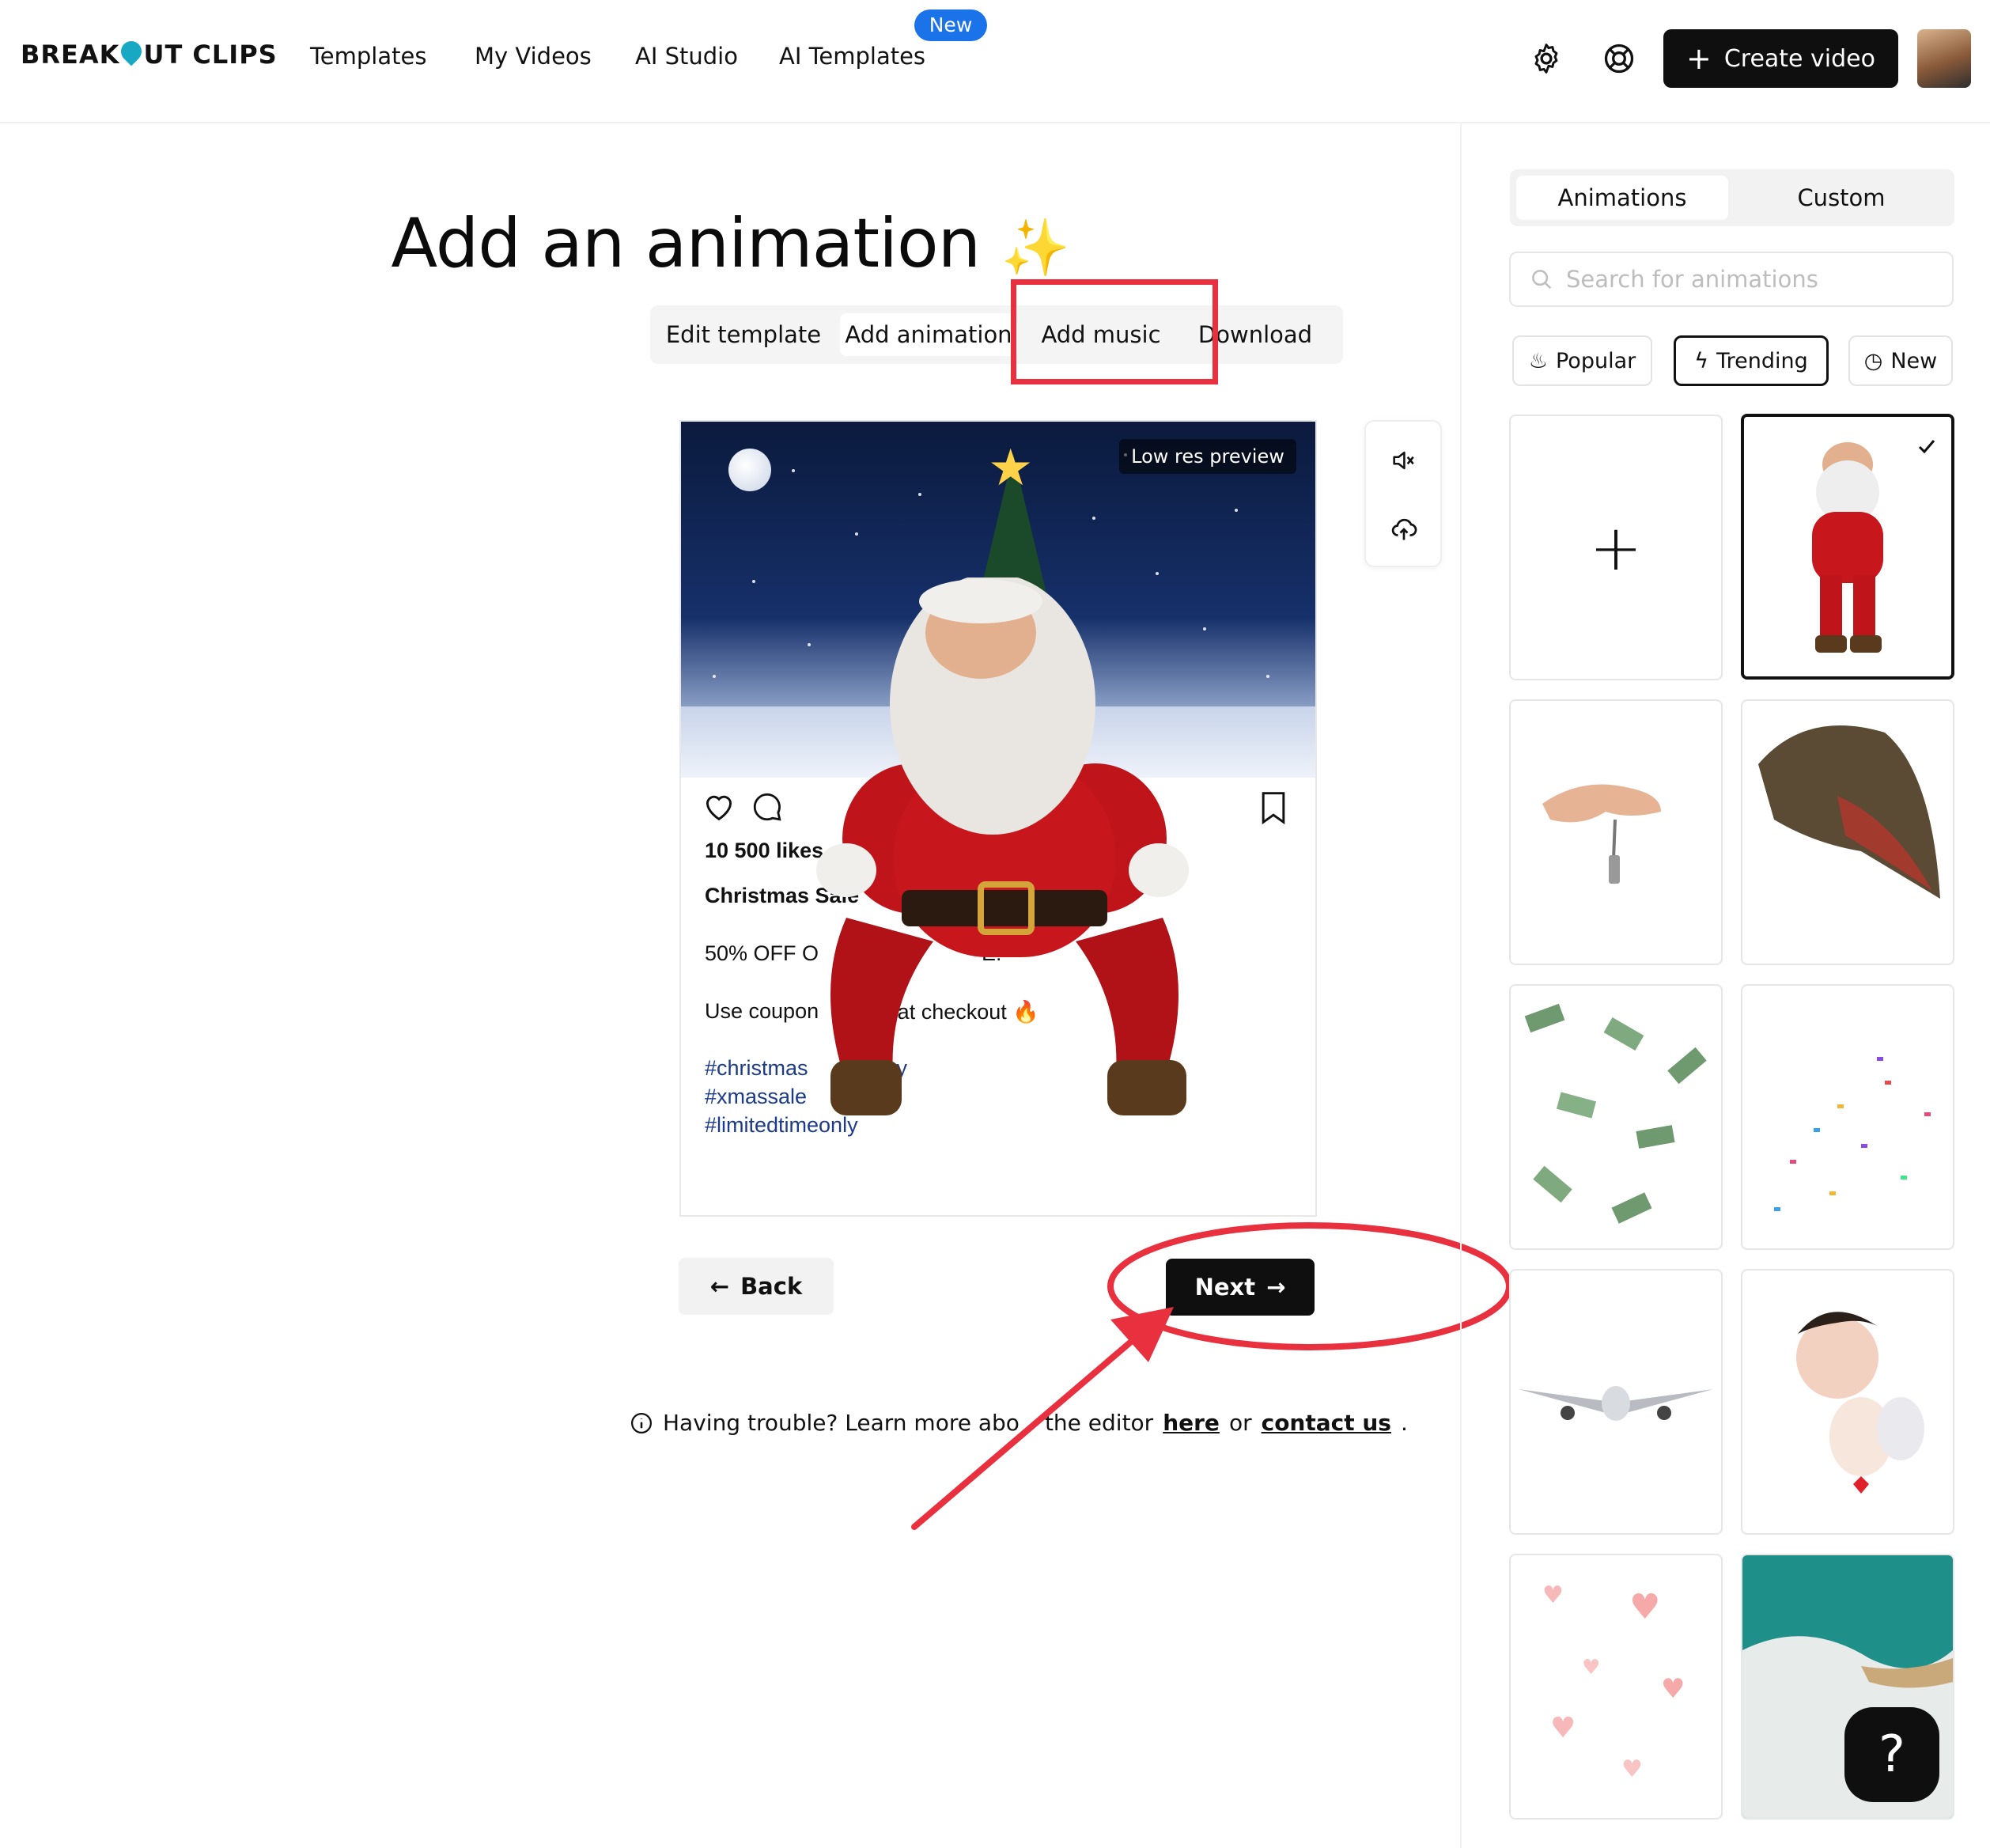 This screenshot has height=1848, width=1990. I want to click on settings-gear-icon, so click(1546, 59).